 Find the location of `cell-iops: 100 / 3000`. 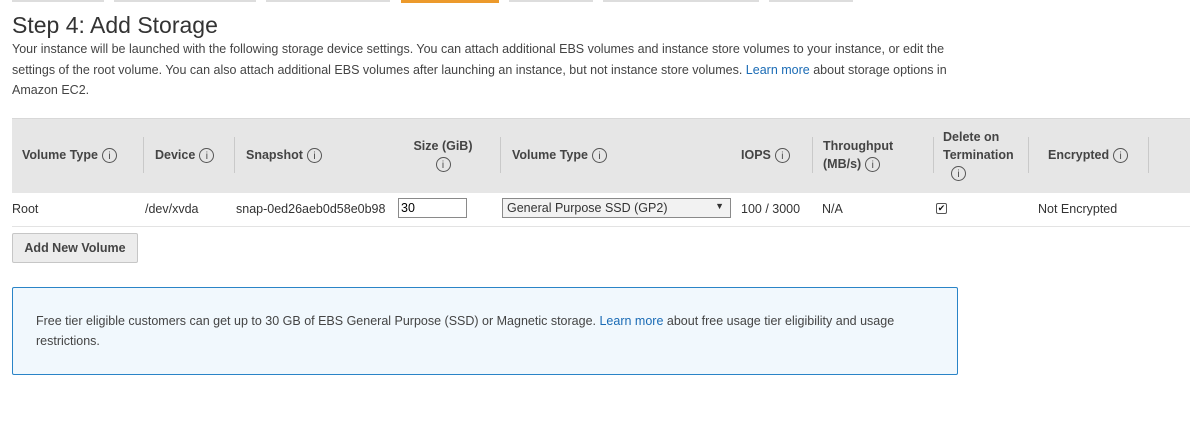

cell-iops: 100 / 3000 is located at coordinates (771, 209).